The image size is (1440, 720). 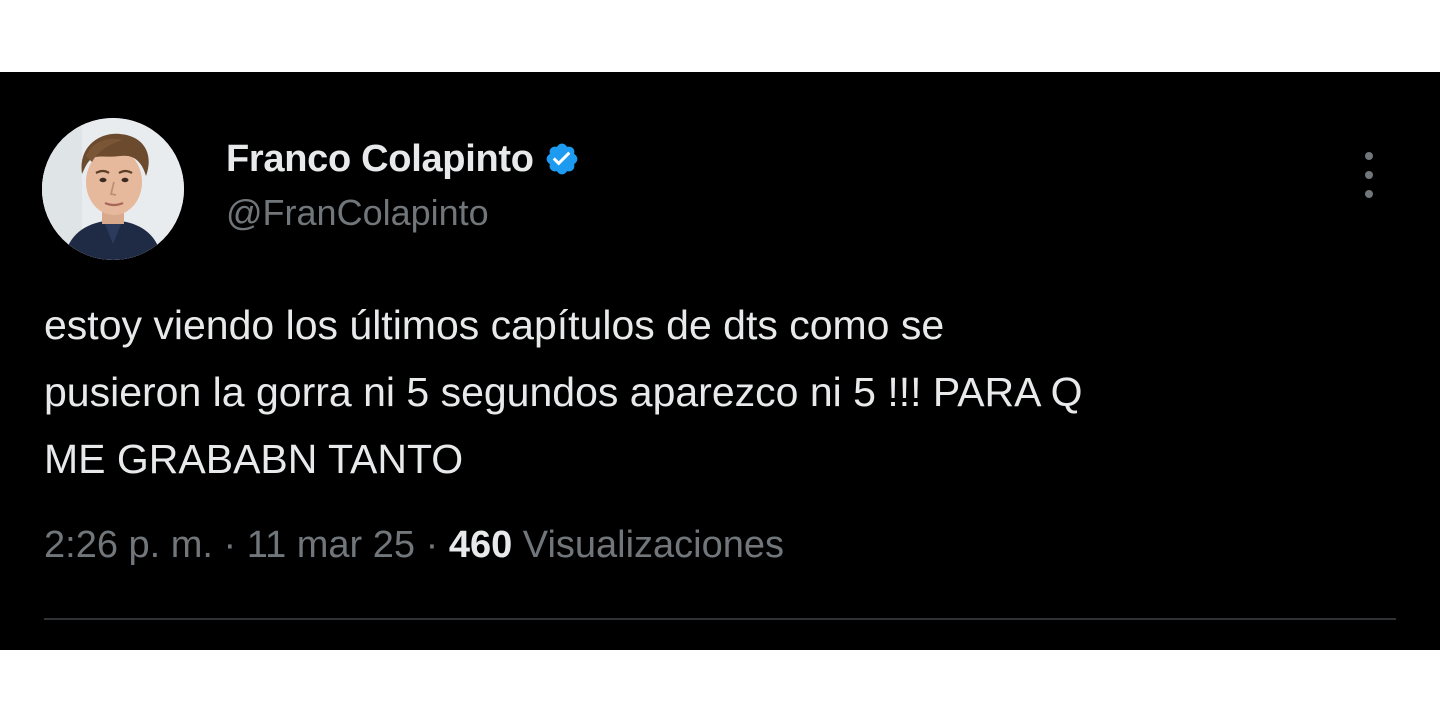 I want to click on avatar-image, so click(x=113, y=189).